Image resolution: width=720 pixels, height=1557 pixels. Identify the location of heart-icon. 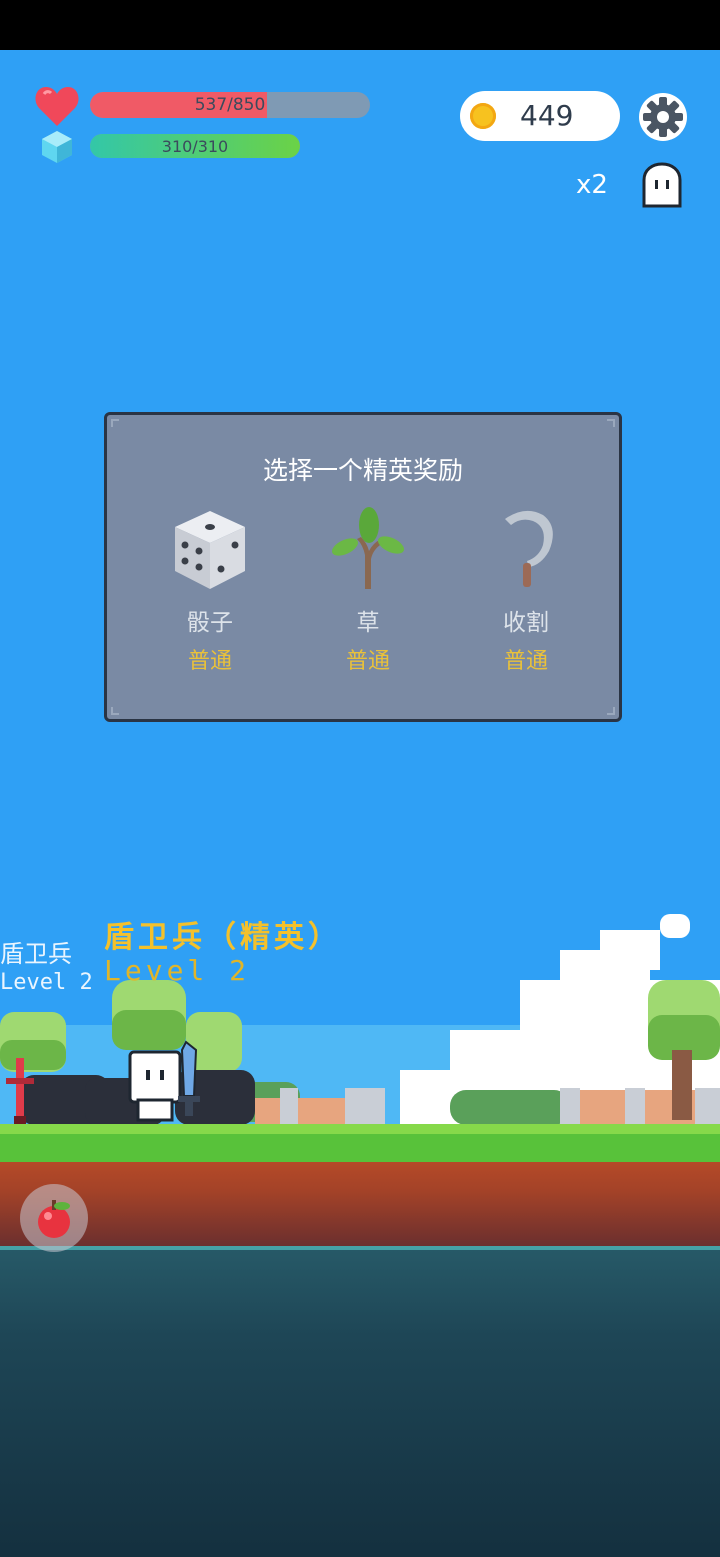
(57, 106).